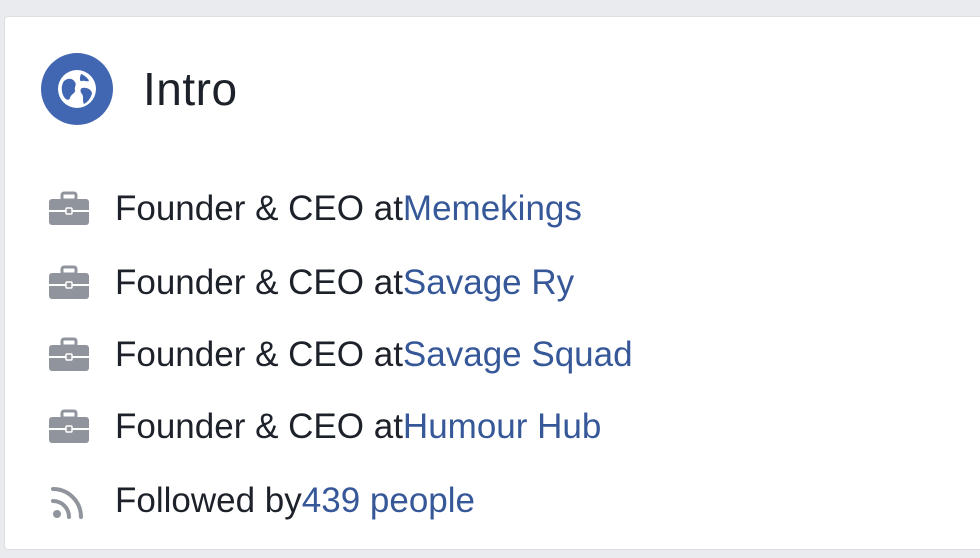 This screenshot has height=558, width=980. I want to click on work-item: Founder & CEO at Memekings, so click(313, 209).